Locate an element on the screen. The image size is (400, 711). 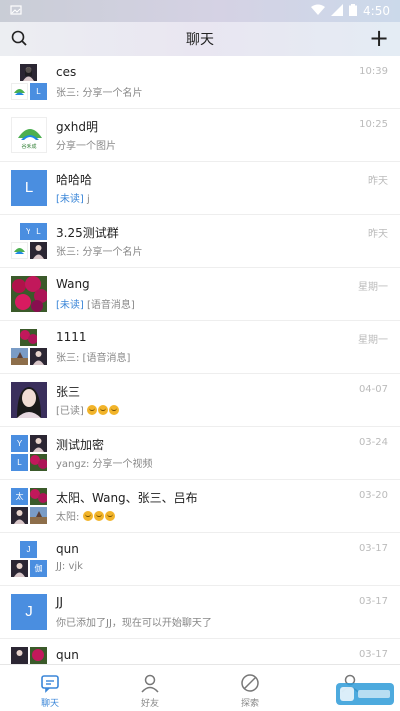
group-avatar: J 伽 is located at coordinates (29, 559).